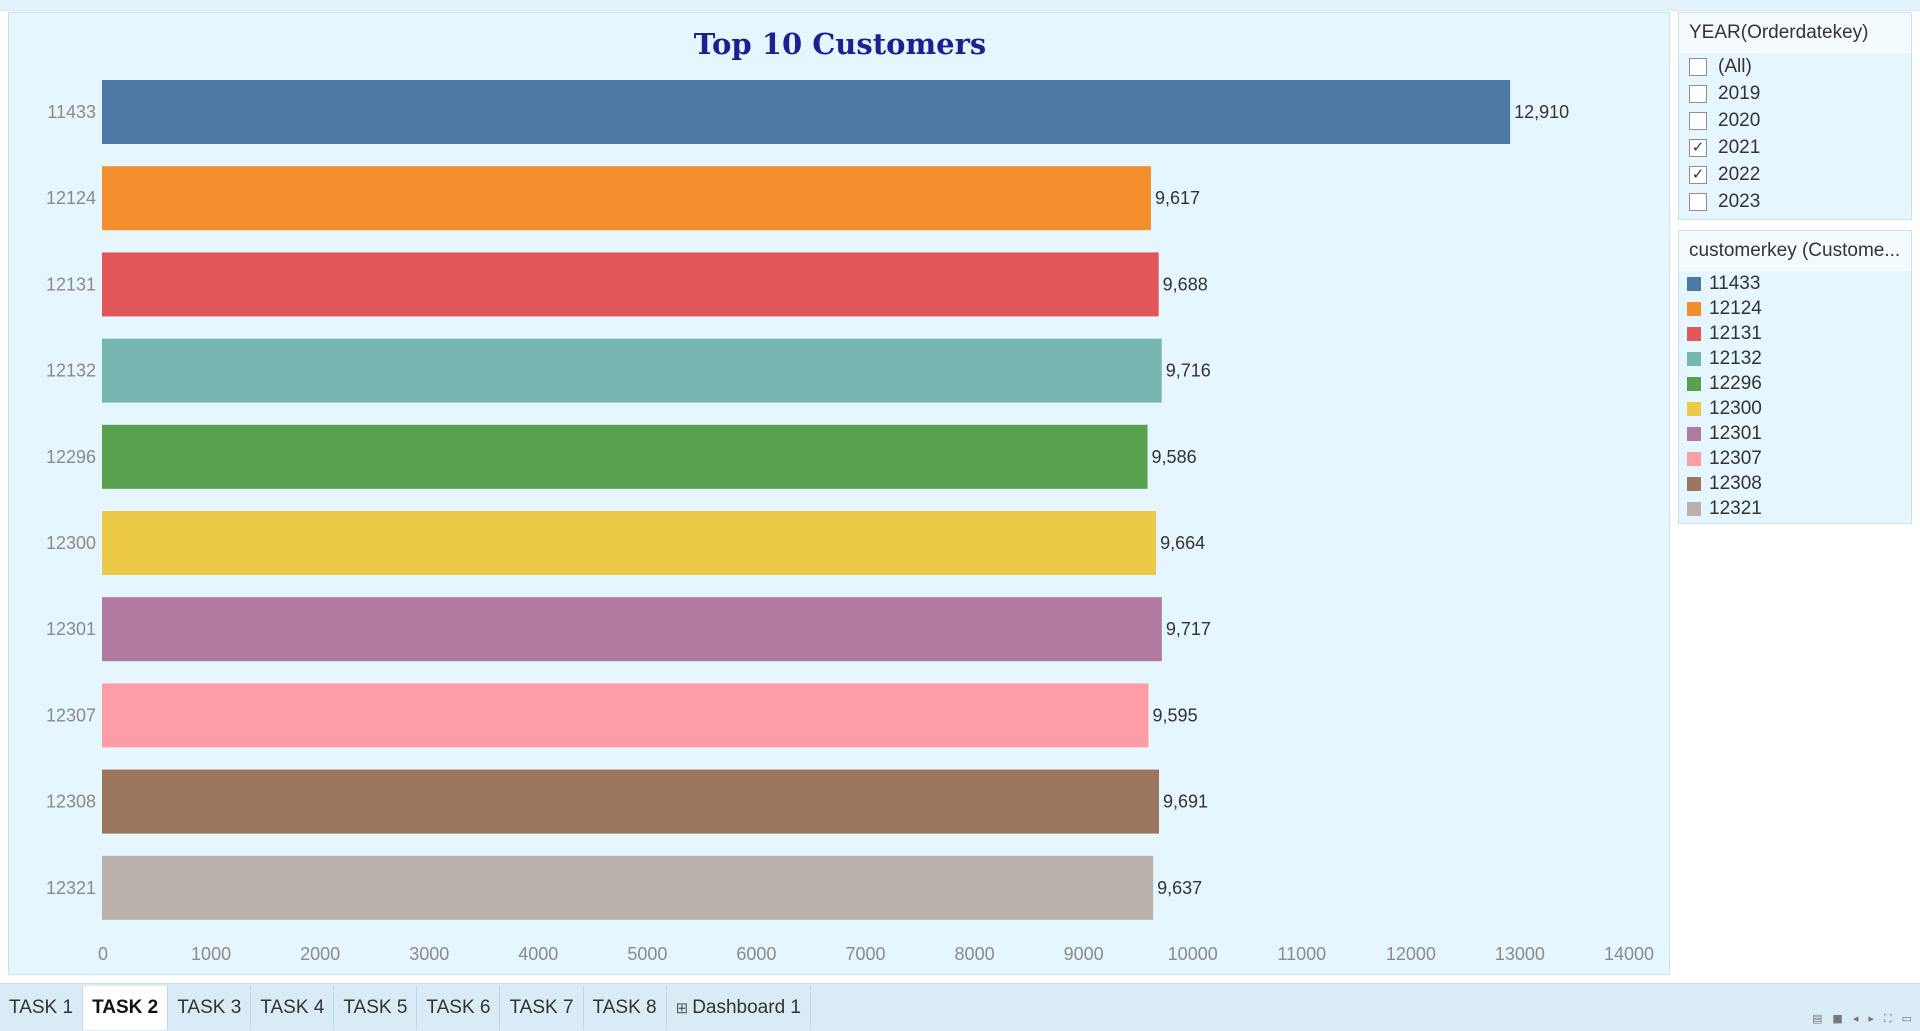 The width and height of the screenshot is (1920, 1031). I want to click on legend-item: 12321, so click(1795, 508).